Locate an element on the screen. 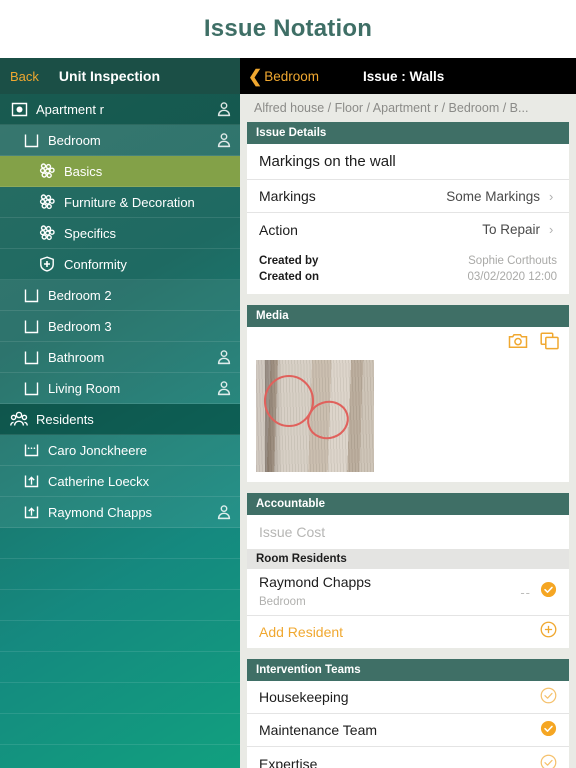 This screenshot has width=576, height=768. sidebar-item-label: Residents is located at coordinates (65, 419).